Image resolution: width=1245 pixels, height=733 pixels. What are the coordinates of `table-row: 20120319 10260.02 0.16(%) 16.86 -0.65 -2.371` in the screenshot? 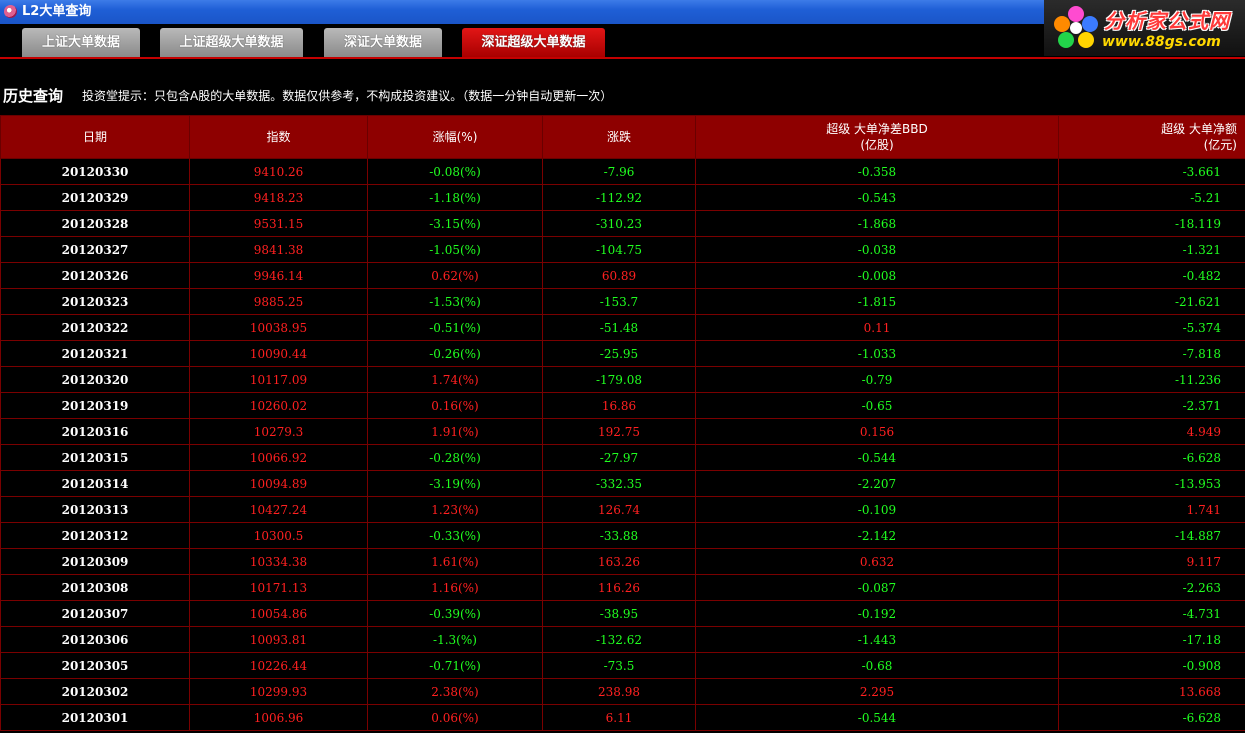 It's located at (622, 405).